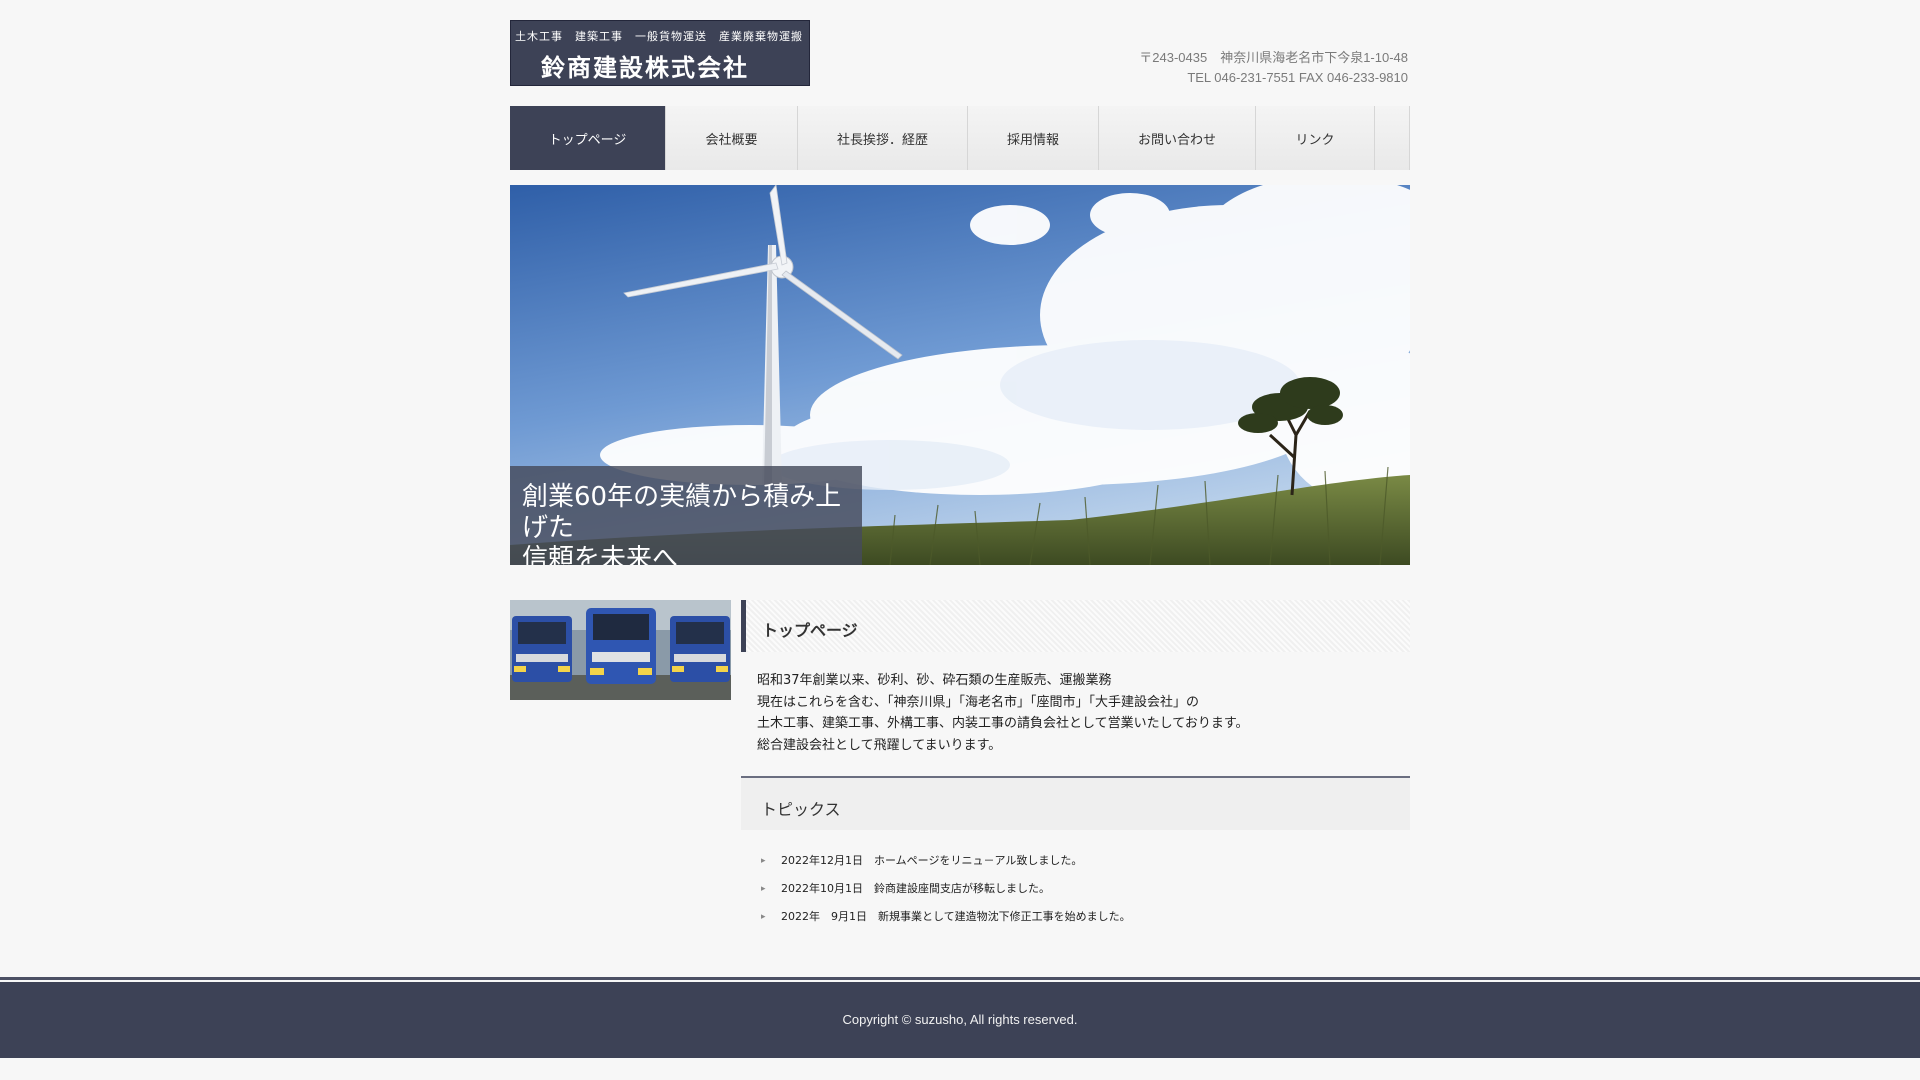 The height and width of the screenshot is (1080, 1920). I want to click on intro-line: 昭和37年創業以来、砂利、砂、砕石類の生産販売、運搬業務, so click(934, 680).